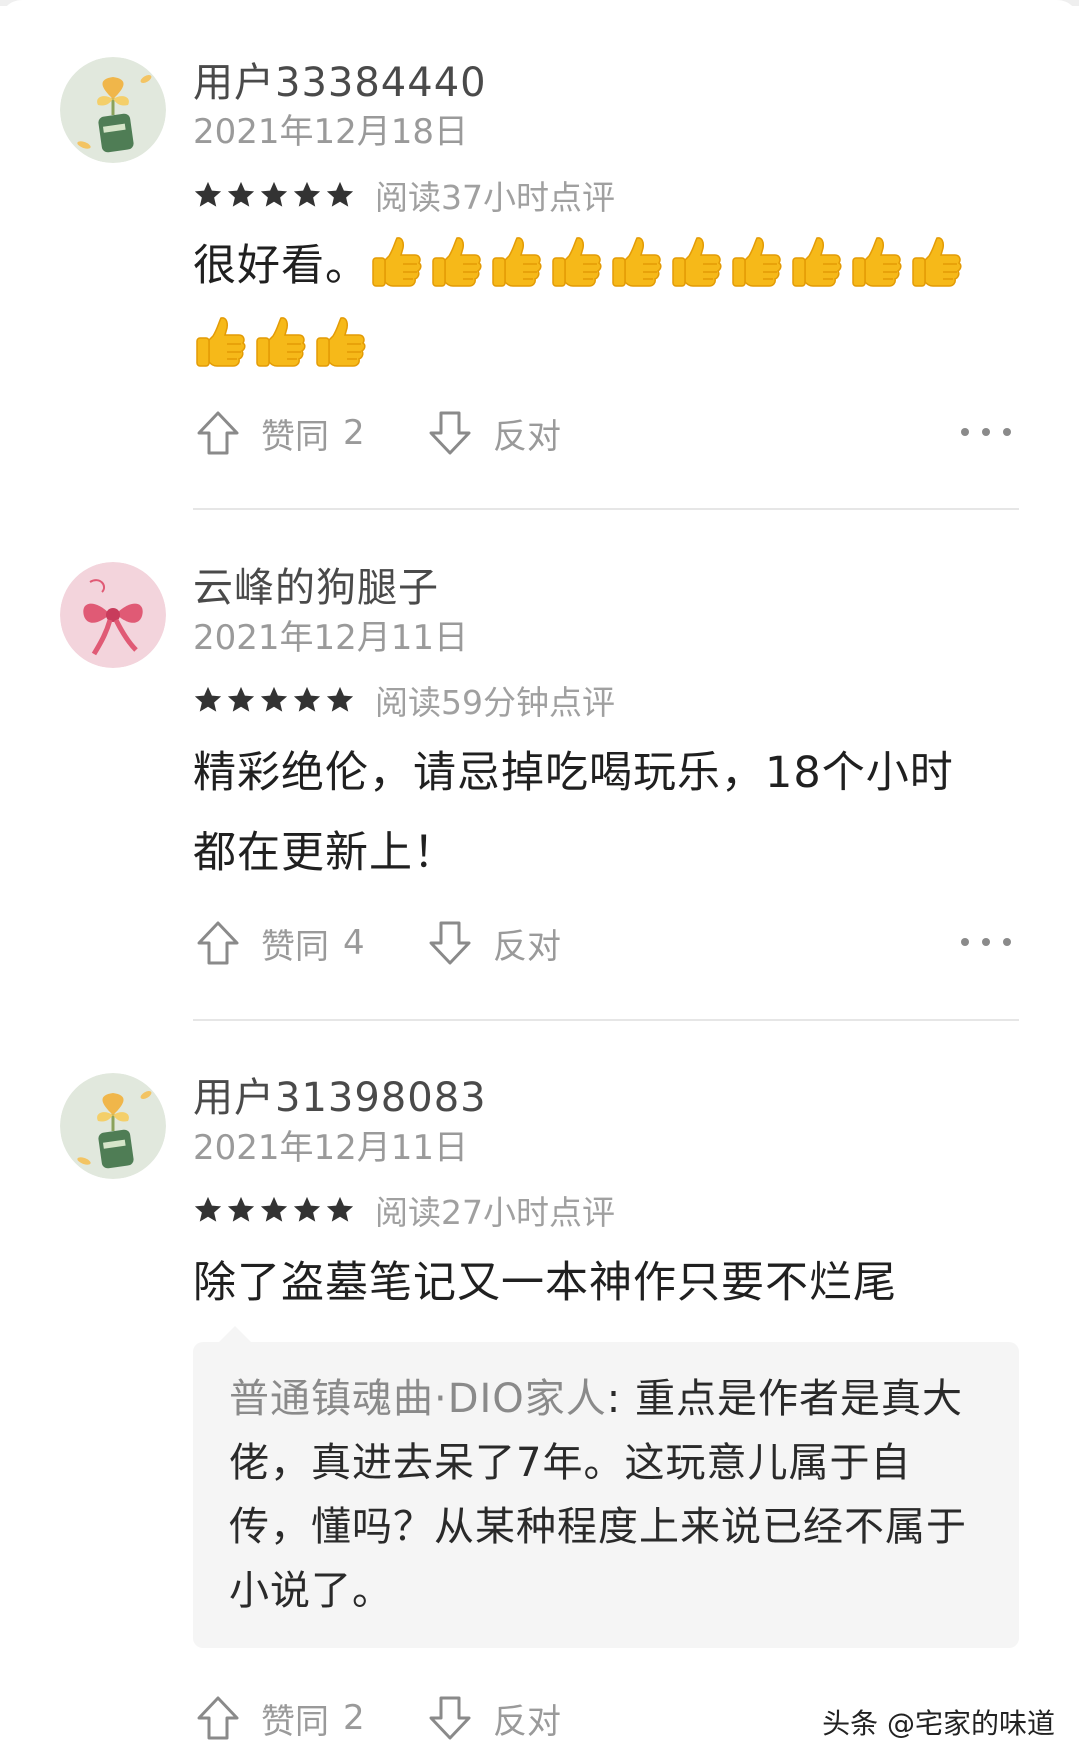  I want to click on reply-line: 小说了。, so click(311, 1591).